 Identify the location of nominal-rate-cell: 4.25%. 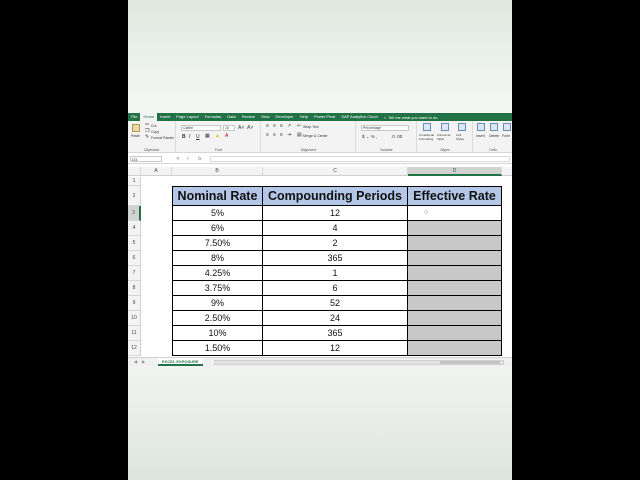
(217, 273).